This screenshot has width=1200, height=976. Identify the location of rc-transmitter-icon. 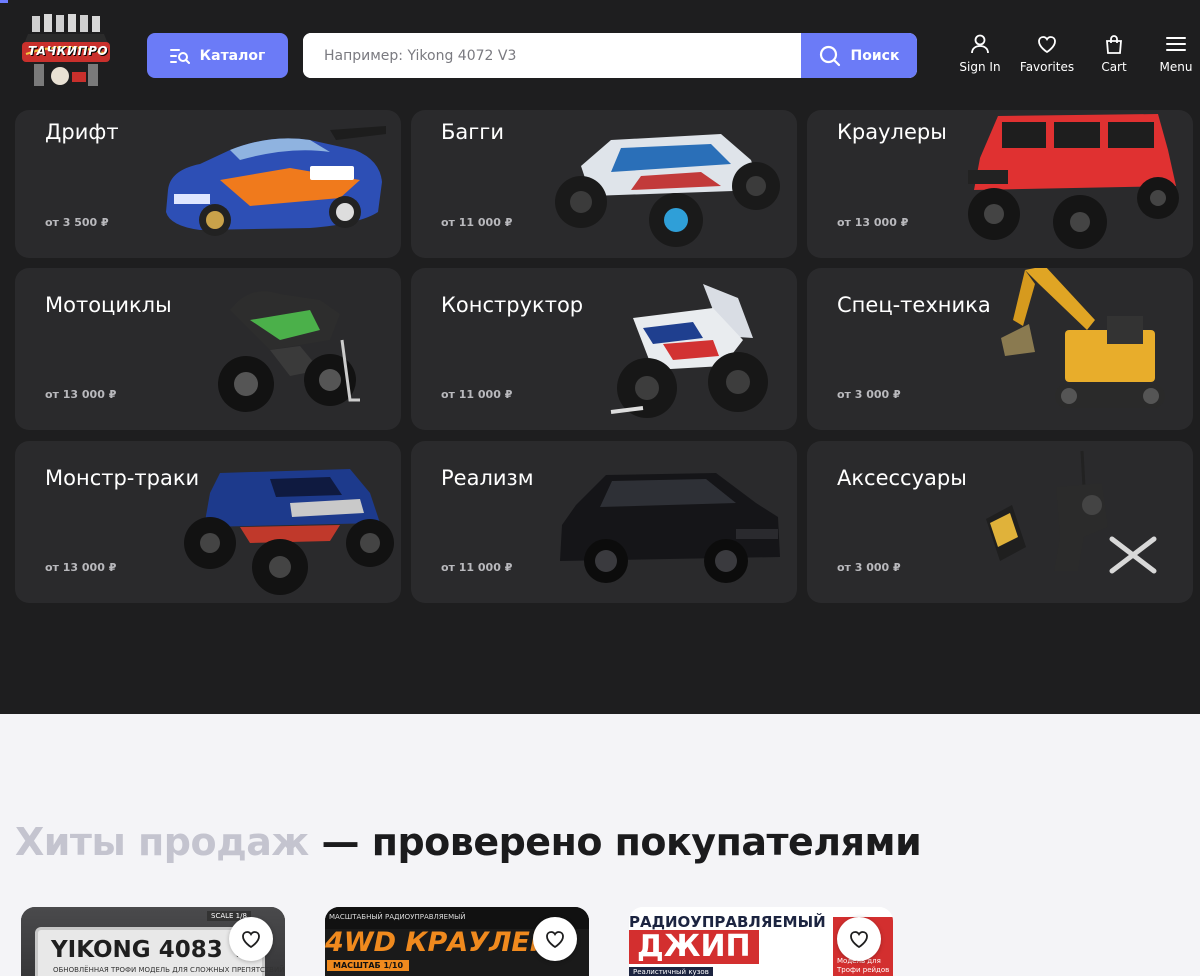
(1071, 512).